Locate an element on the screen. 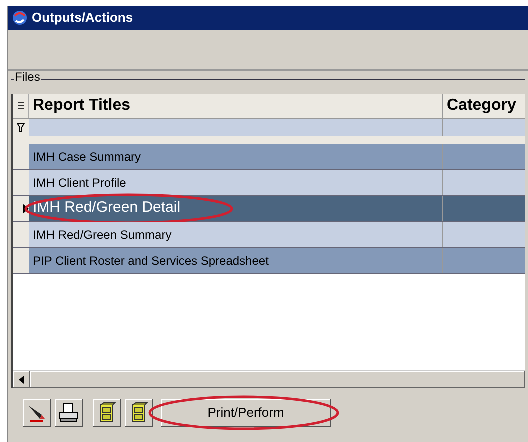 This screenshot has width=528, height=442. print-perform-button: Print/Perform is located at coordinates (246, 413).